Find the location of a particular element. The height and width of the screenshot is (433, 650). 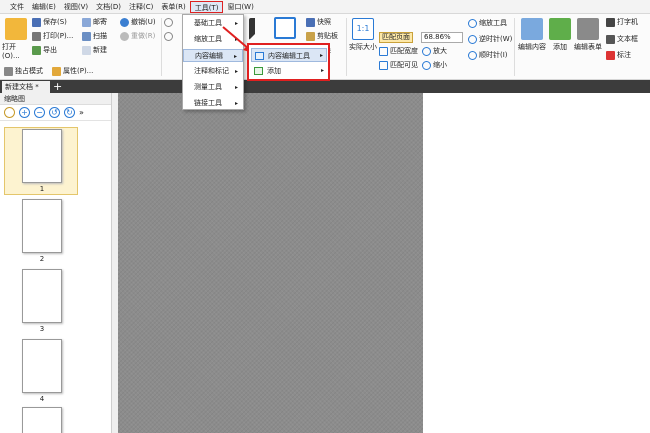

mark-button: 标注 is located at coordinates (618, 55).